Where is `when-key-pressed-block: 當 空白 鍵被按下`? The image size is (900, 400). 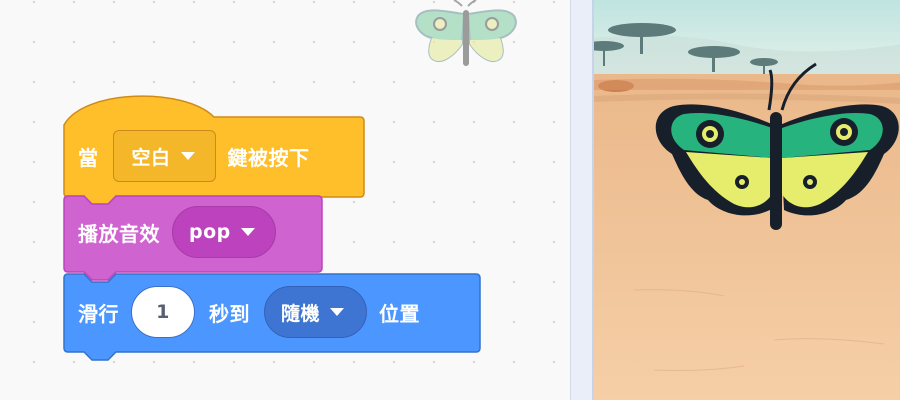
when-key-pressed-block: 當 空白 鍵被按下 is located at coordinates (214, 150).